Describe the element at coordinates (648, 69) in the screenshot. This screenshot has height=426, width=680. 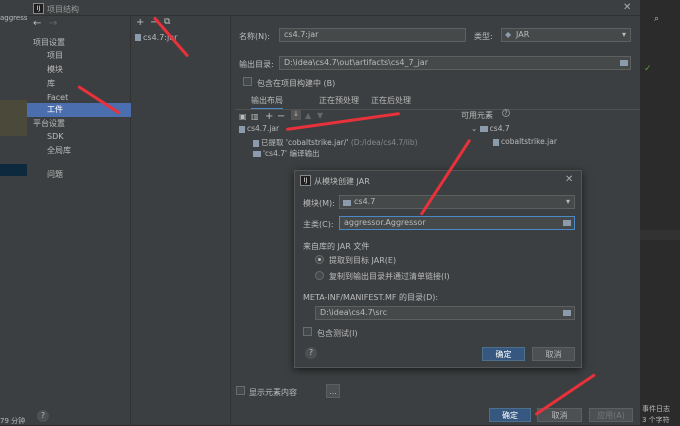
I see `check-icon: ✓` at that location.